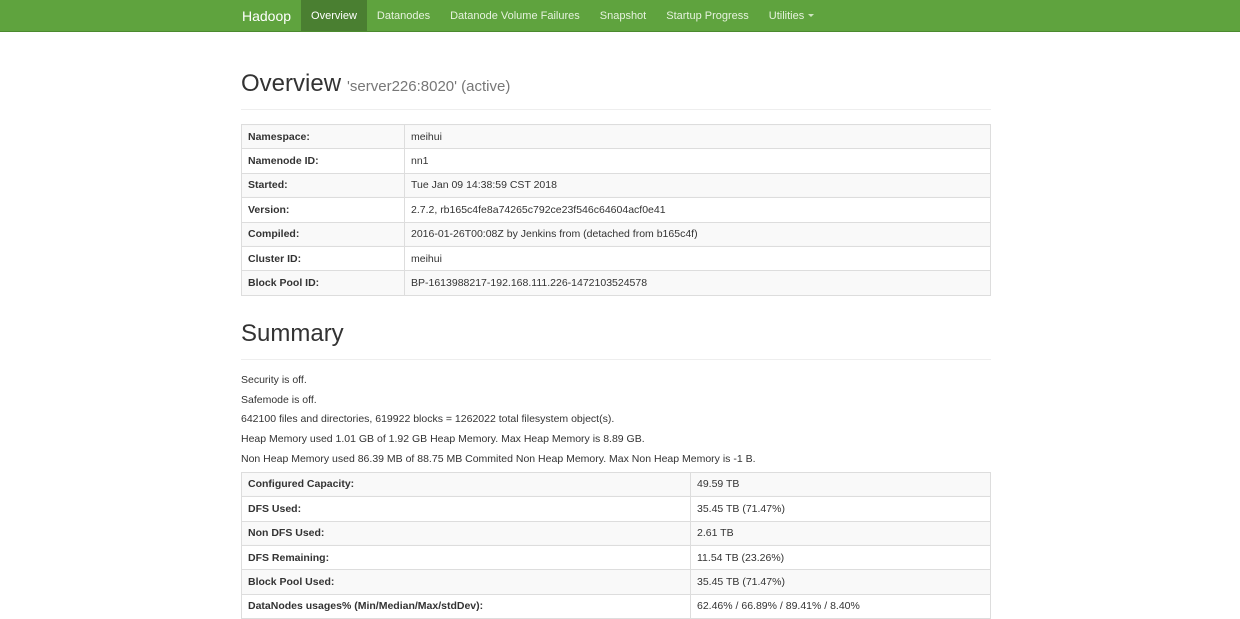 The height and width of the screenshot is (619, 1240). I want to click on nav-startup-progress: Startup Progress, so click(707, 15).